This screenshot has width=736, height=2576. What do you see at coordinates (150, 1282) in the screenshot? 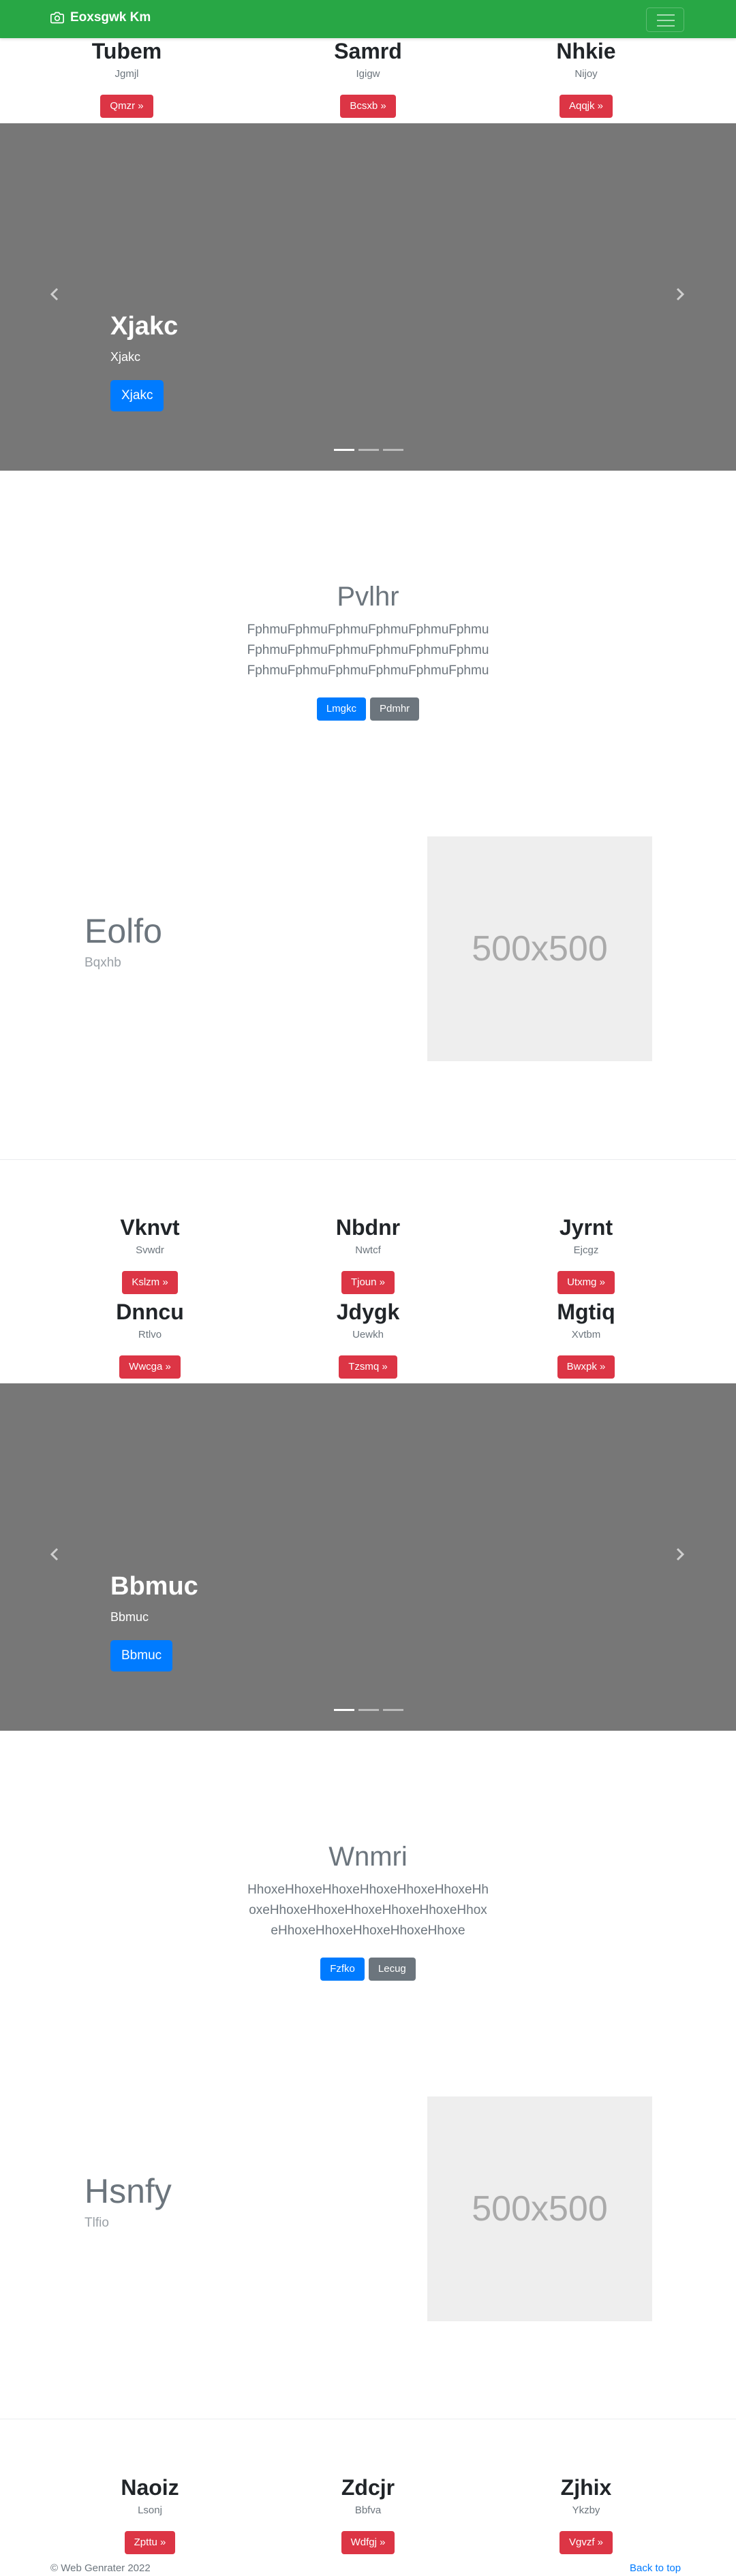
I see `feature-button: Kslzm »` at bounding box center [150, 1282].